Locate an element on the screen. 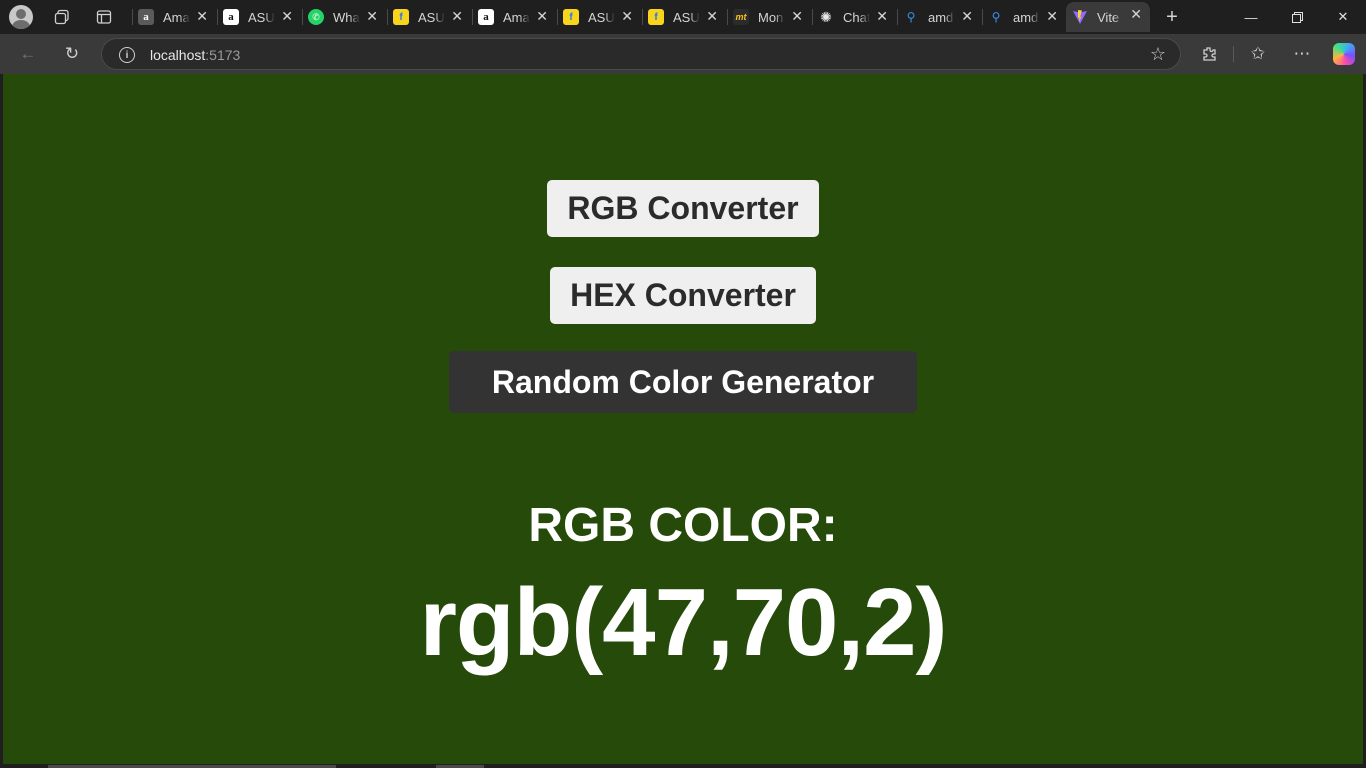 The image size is (1366, 768). random-color-generator-button: Random Color Generator is located at coordinates (683, 382).